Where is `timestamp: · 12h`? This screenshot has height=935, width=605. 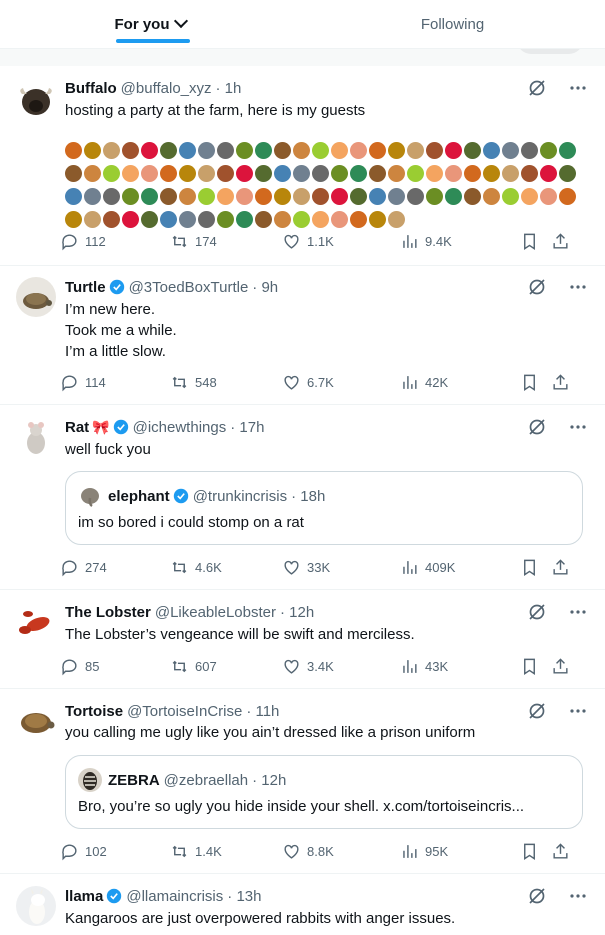
timestamp: · 12h is located at coordinates (297, 612).